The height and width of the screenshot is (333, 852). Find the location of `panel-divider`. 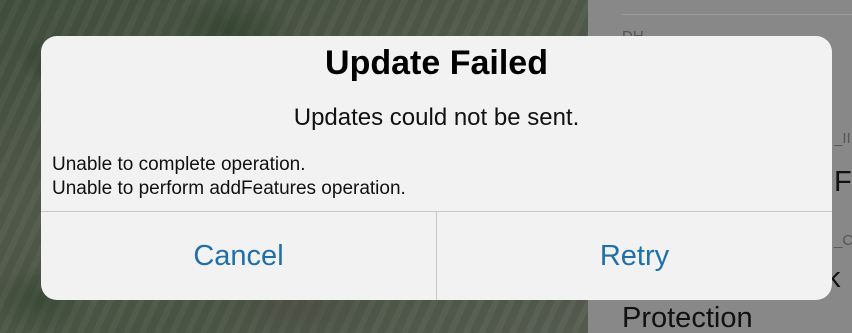

panel-divider is located at coordinates (737, 14).